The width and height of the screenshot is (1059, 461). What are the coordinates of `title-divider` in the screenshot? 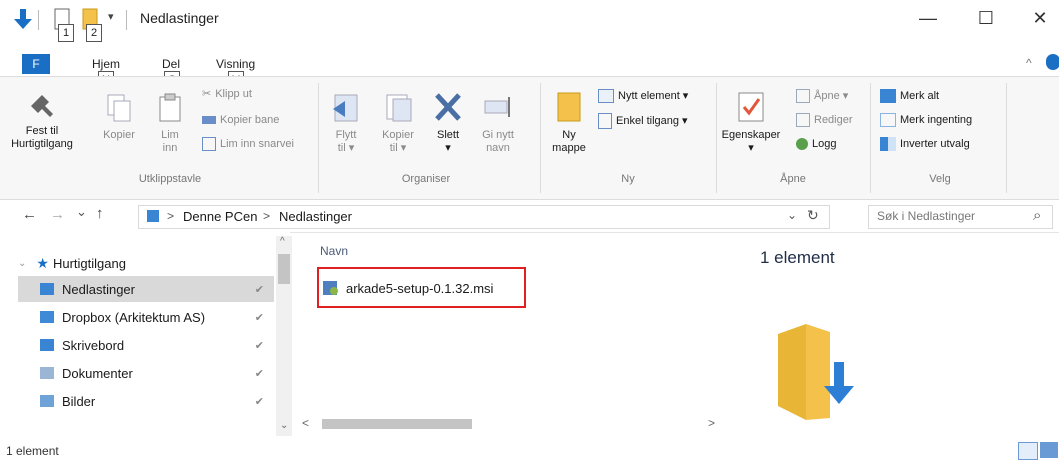 It's located at (126, 20).